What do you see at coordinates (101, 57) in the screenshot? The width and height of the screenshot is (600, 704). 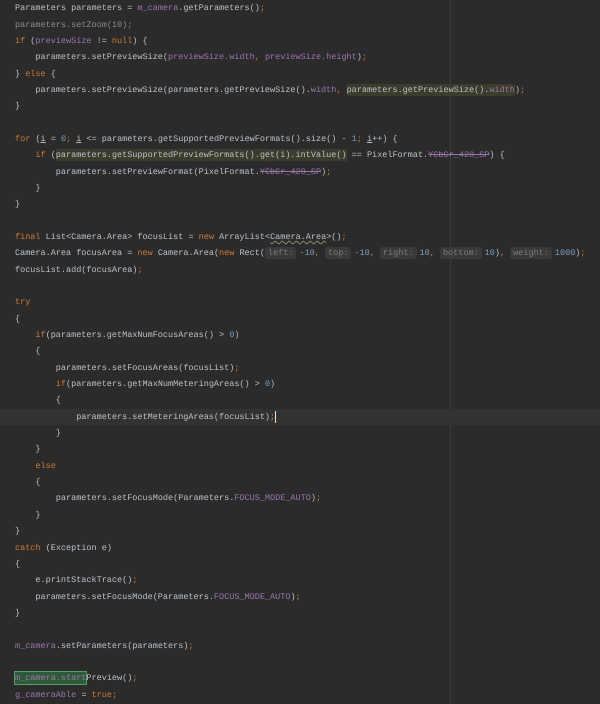 I see `code-text: parameters.setPreviewSize(` at bounding box center [101, 57].